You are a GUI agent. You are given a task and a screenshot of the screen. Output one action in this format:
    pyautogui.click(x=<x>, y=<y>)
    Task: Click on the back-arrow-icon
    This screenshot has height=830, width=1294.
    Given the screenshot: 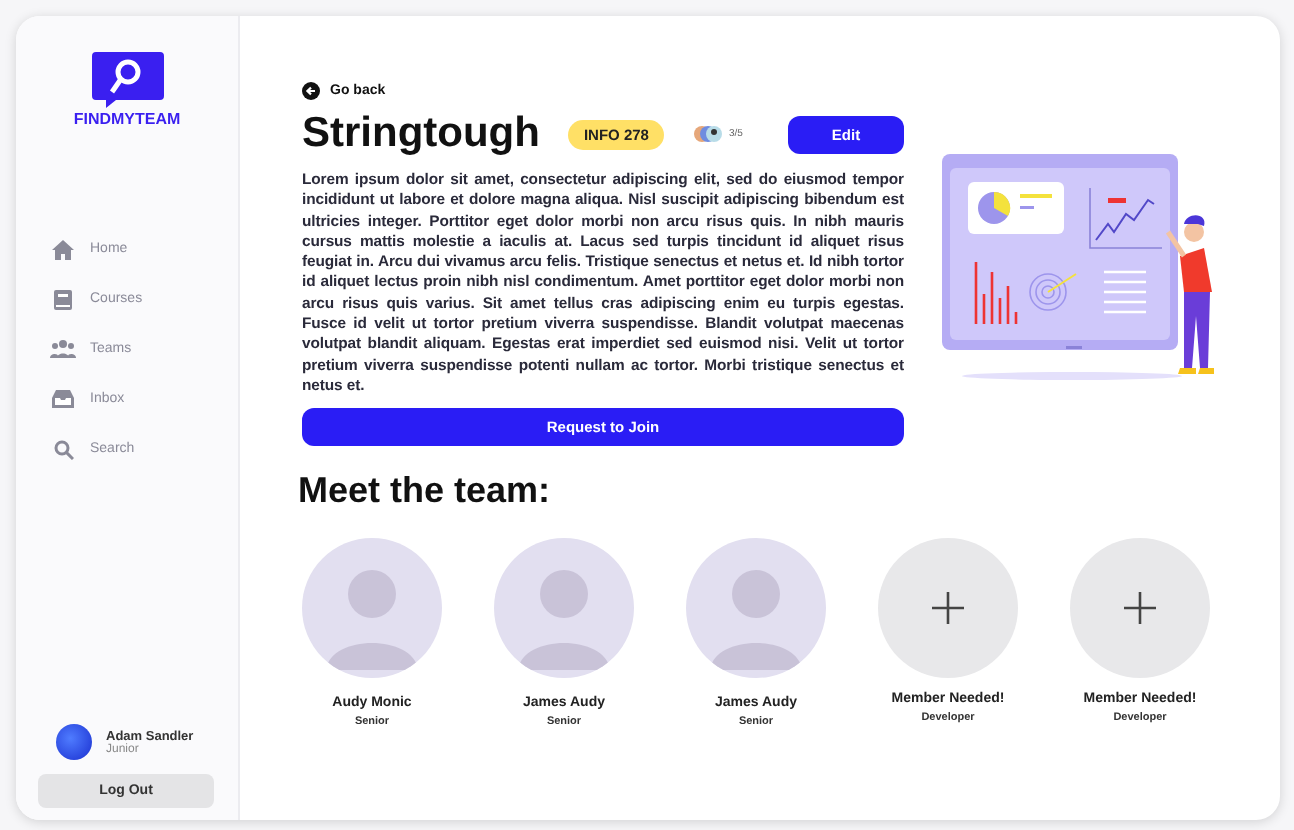 What is the action you would take?
    pyautogui.click(x=311, y=90)
    